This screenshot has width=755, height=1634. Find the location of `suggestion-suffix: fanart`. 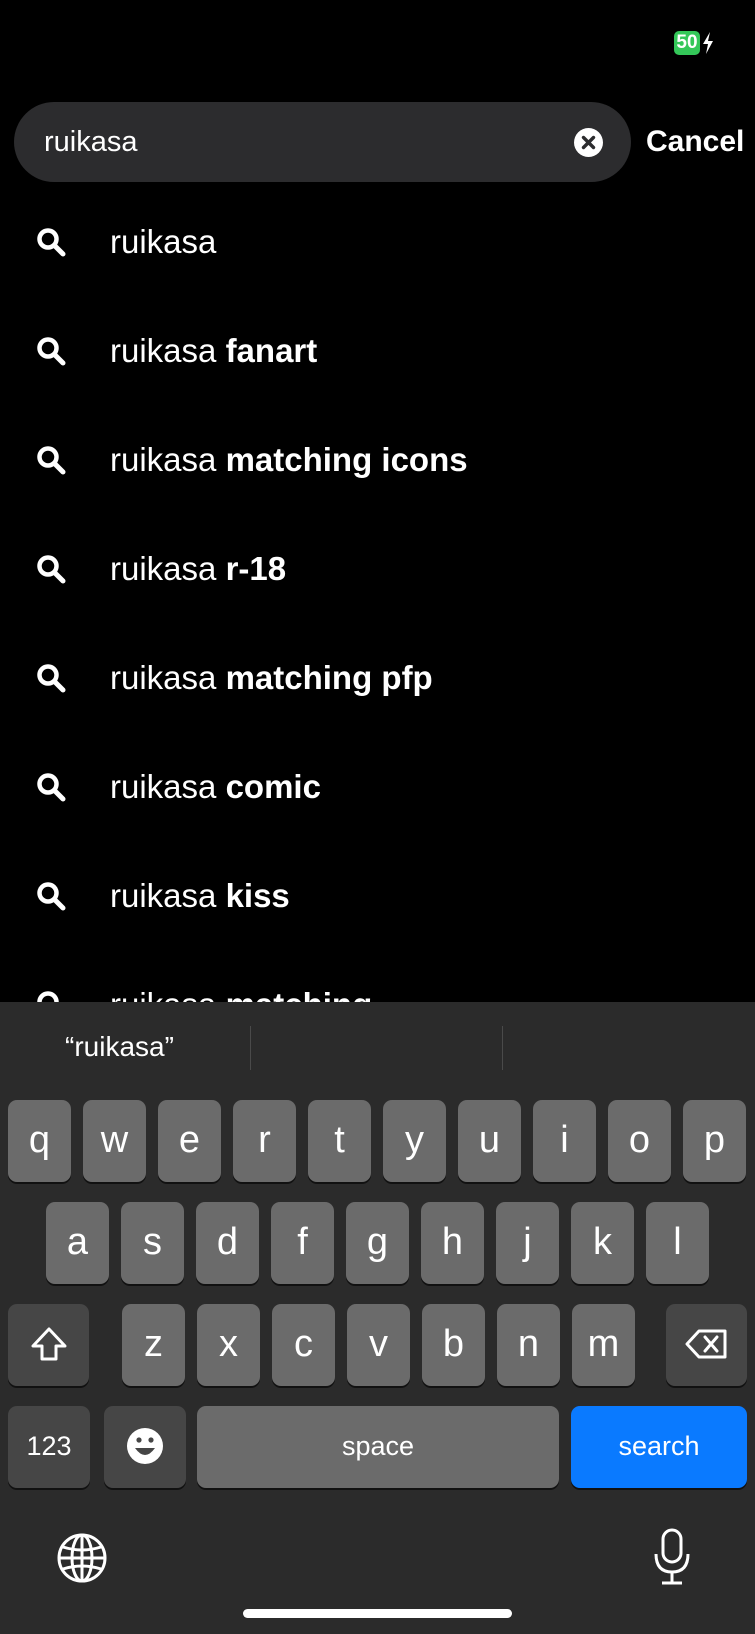

suggestion-suffix: fanart is located at coordinates (271, 350).